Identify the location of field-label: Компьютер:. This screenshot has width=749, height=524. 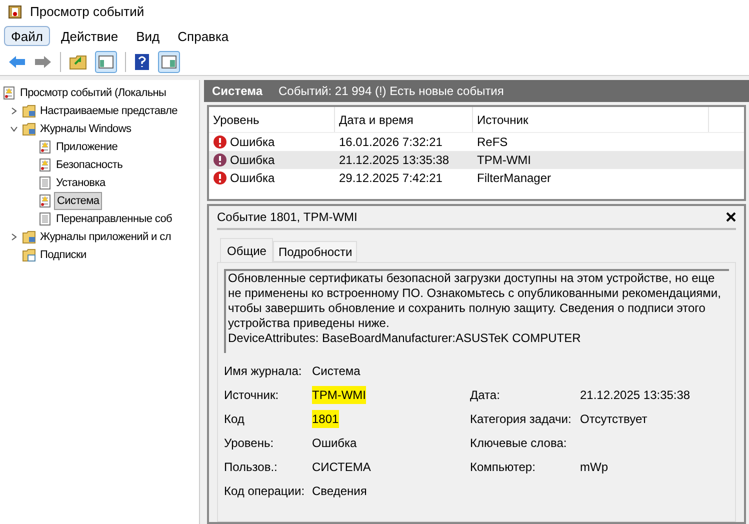
(503, 467).